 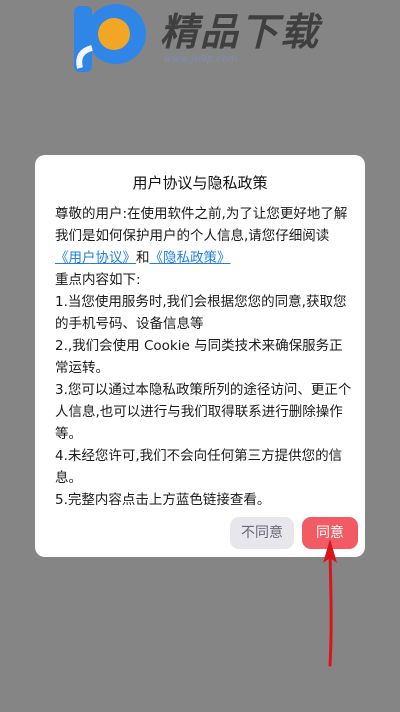 I want to click on point-item: 5.完整内容点击上方蓝色链接查看。, so click(x=163, y=500).